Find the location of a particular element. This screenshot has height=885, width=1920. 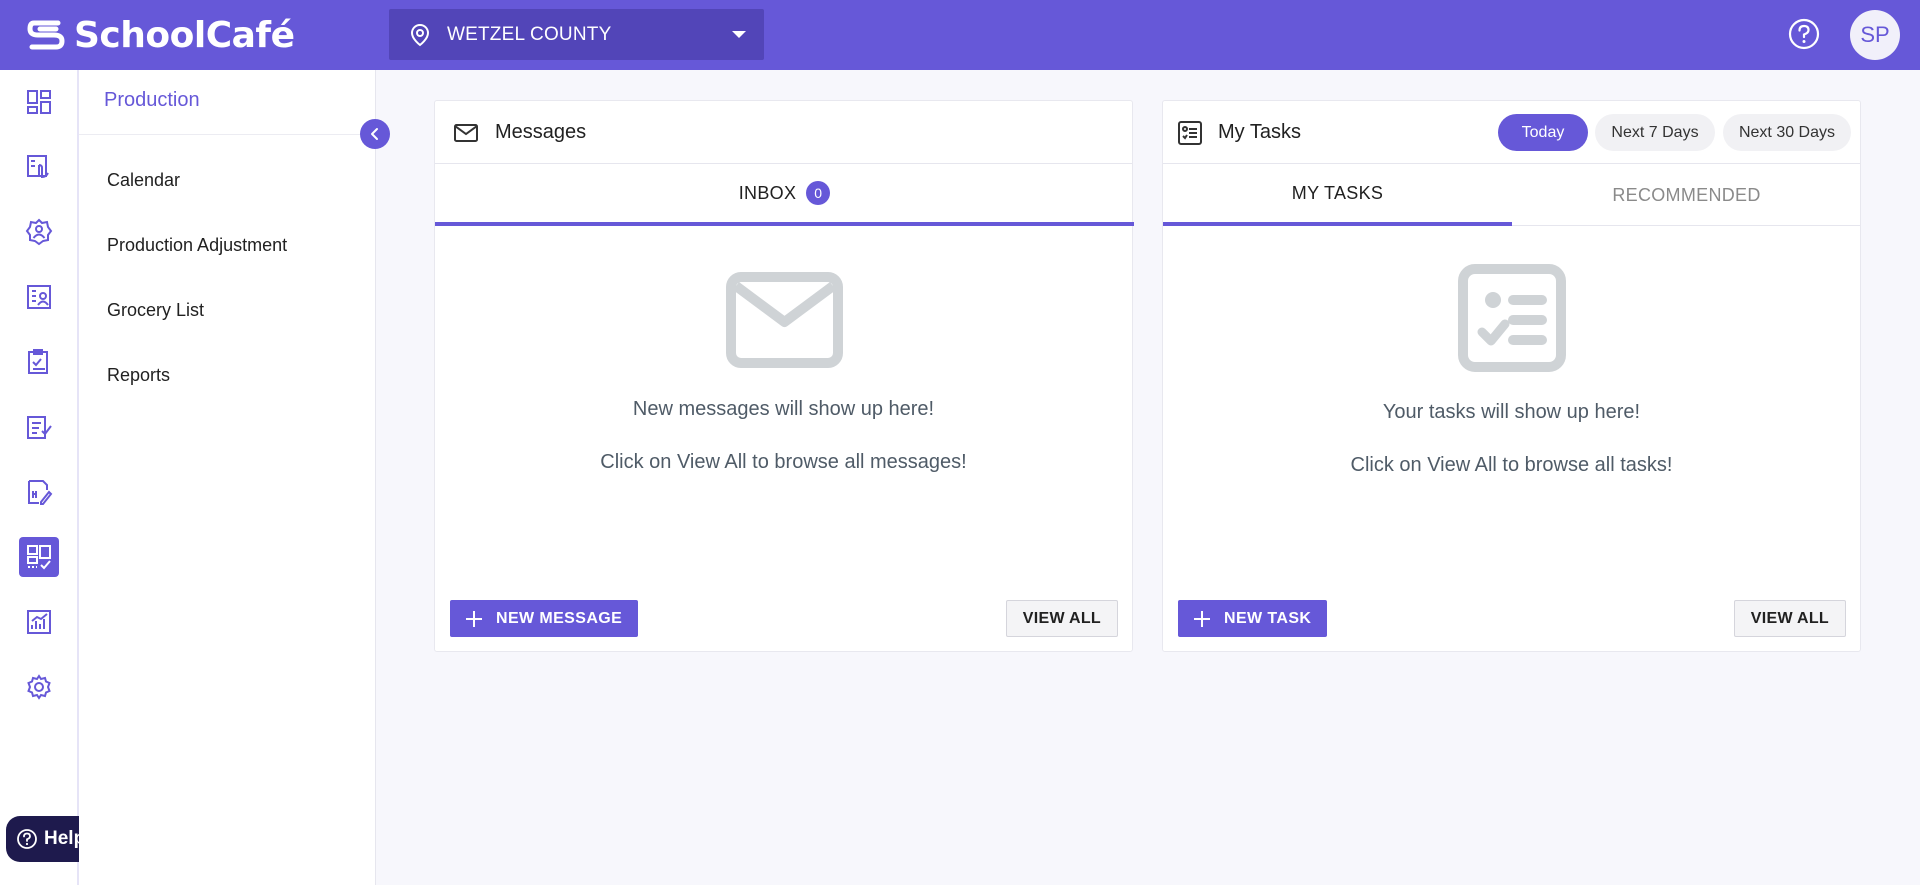

new-task-button: NEW TASK is located at coordinates (1253, 618).